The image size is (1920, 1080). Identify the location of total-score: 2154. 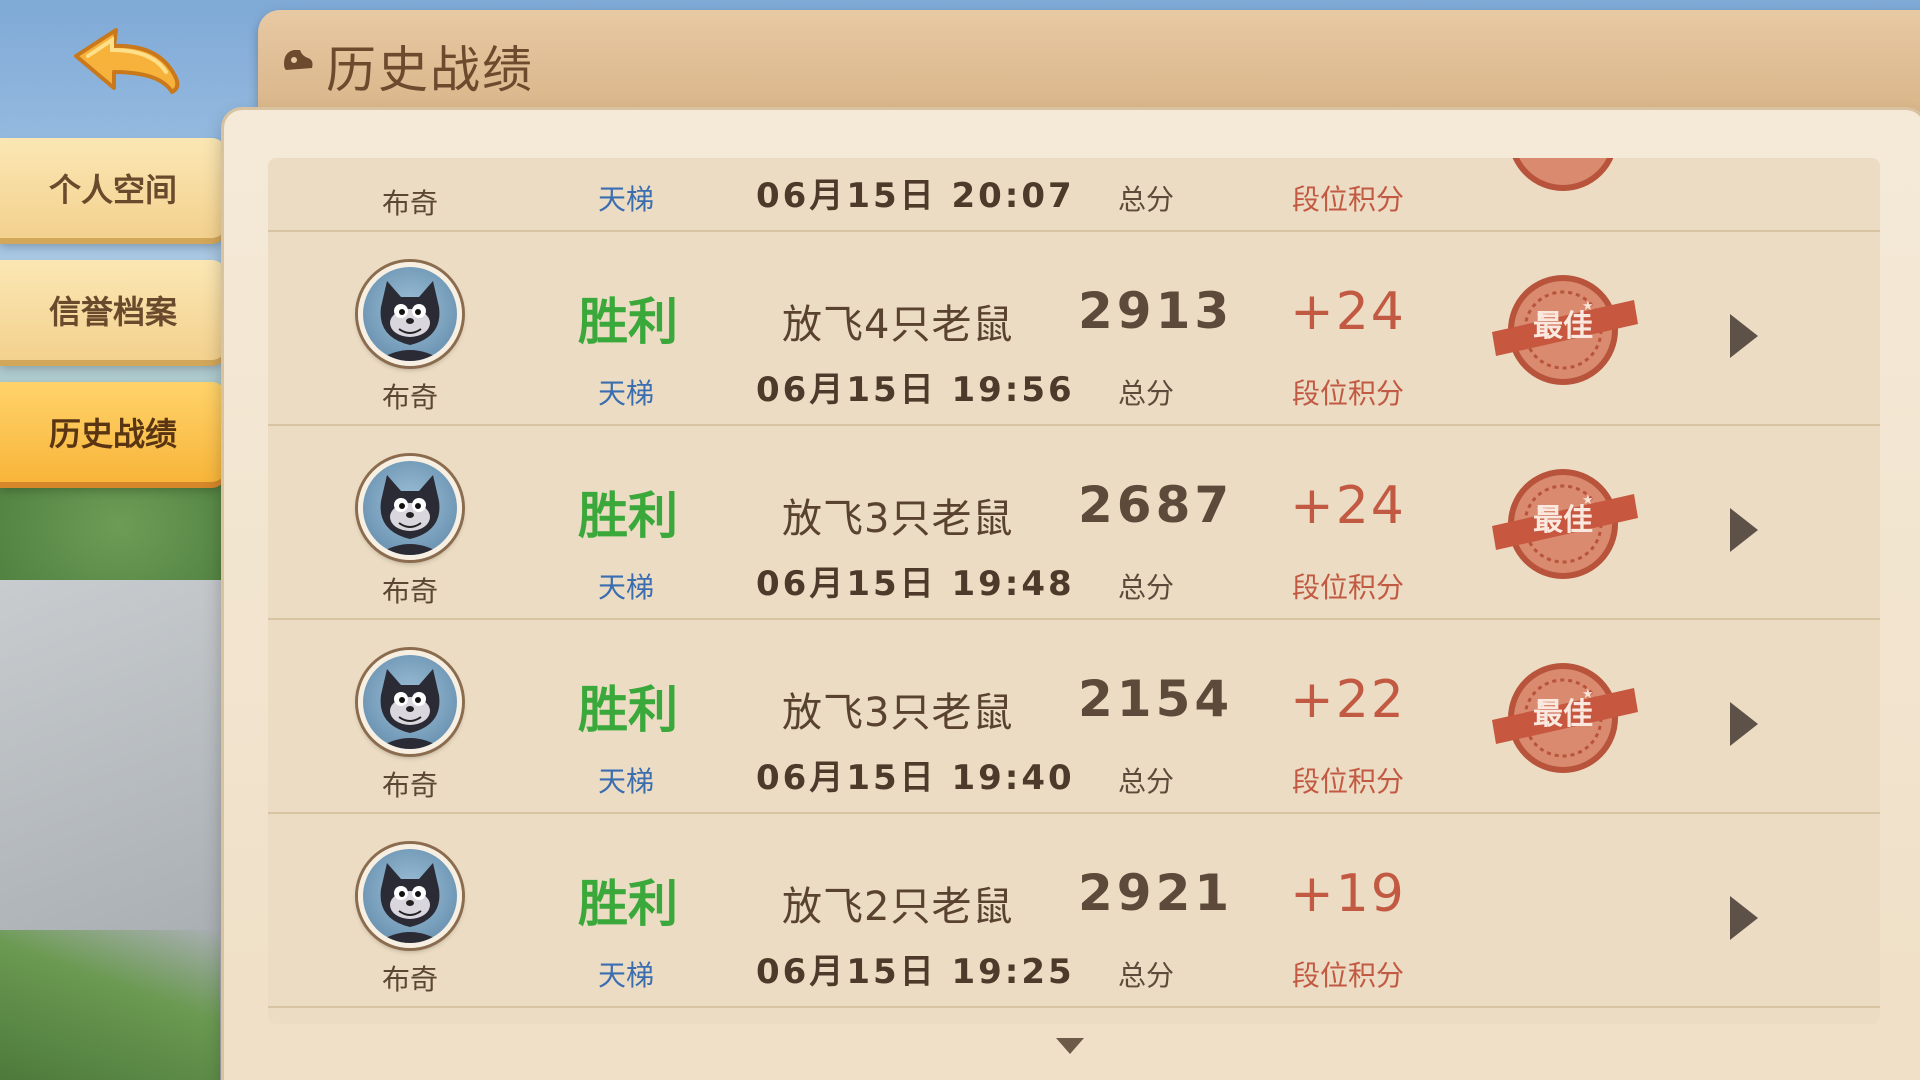
(1156, 699).